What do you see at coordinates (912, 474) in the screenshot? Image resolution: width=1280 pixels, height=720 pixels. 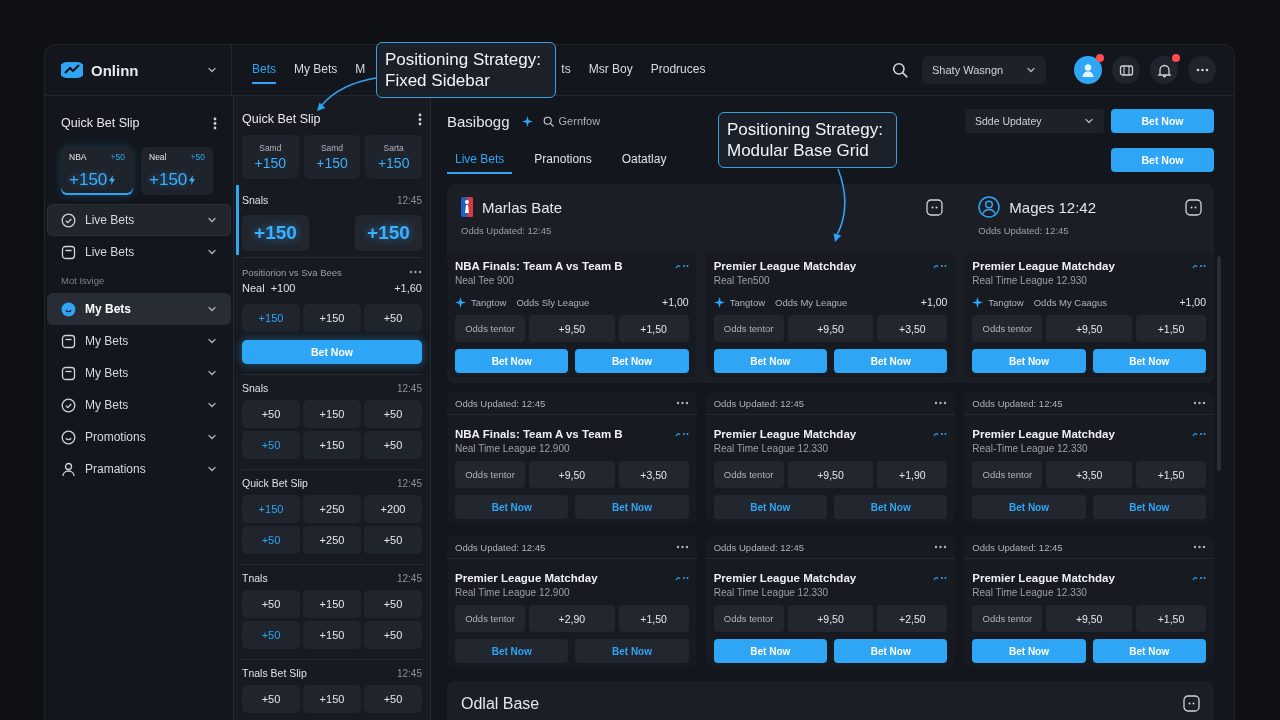 I see `odds-option: +1,90` at bounding box center [912, 474].